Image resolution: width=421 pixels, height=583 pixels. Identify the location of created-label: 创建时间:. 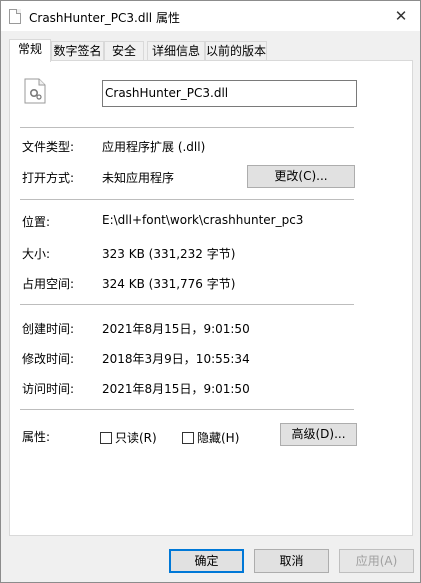
(48, 329).